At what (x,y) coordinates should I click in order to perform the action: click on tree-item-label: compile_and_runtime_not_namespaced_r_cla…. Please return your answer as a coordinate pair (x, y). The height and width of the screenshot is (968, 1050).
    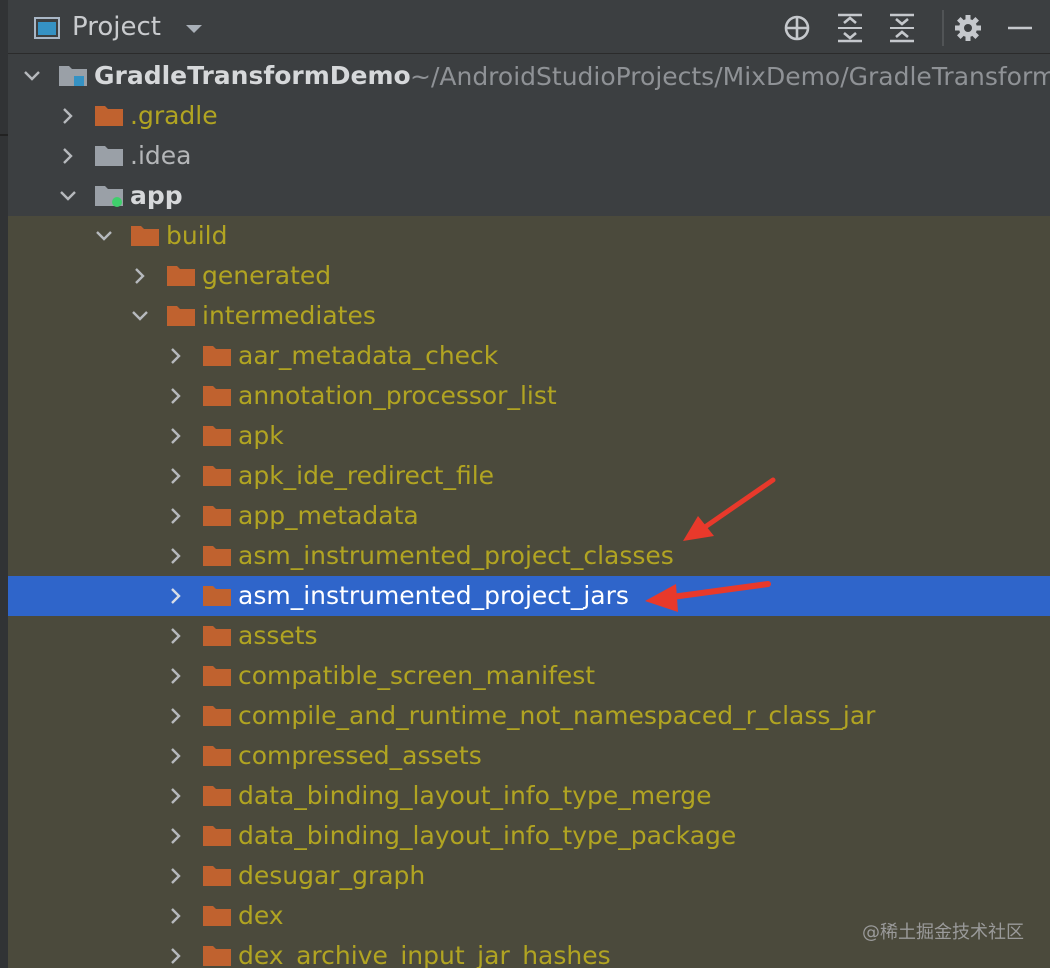
    Looking at the image, I should click on (557, 715).